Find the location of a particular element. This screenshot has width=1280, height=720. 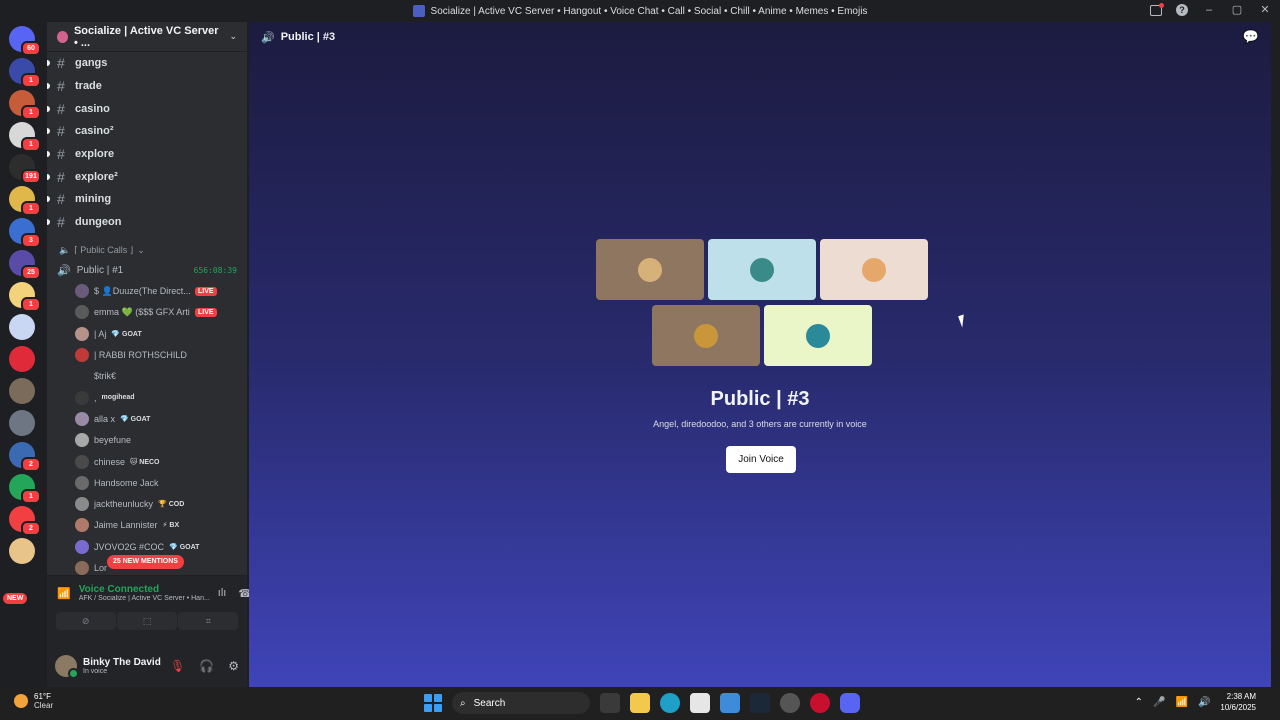

noise-suppression-icon: ılı is located at coordinates (222, 593).